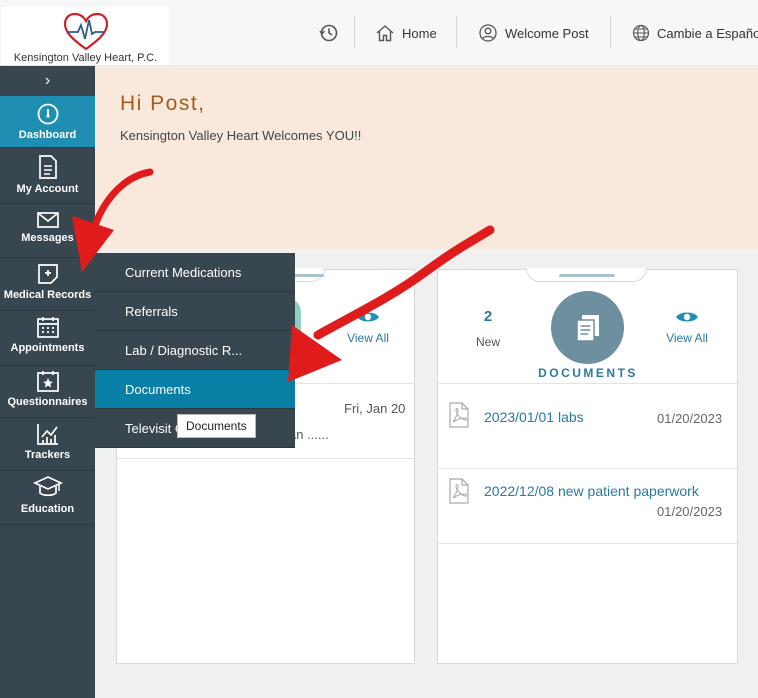 This screenshot has width=758, height=698. Describe the element at coordinates (195, 311) in the screenshot. I see `submenu-item-referrals: Referrals` at that location.